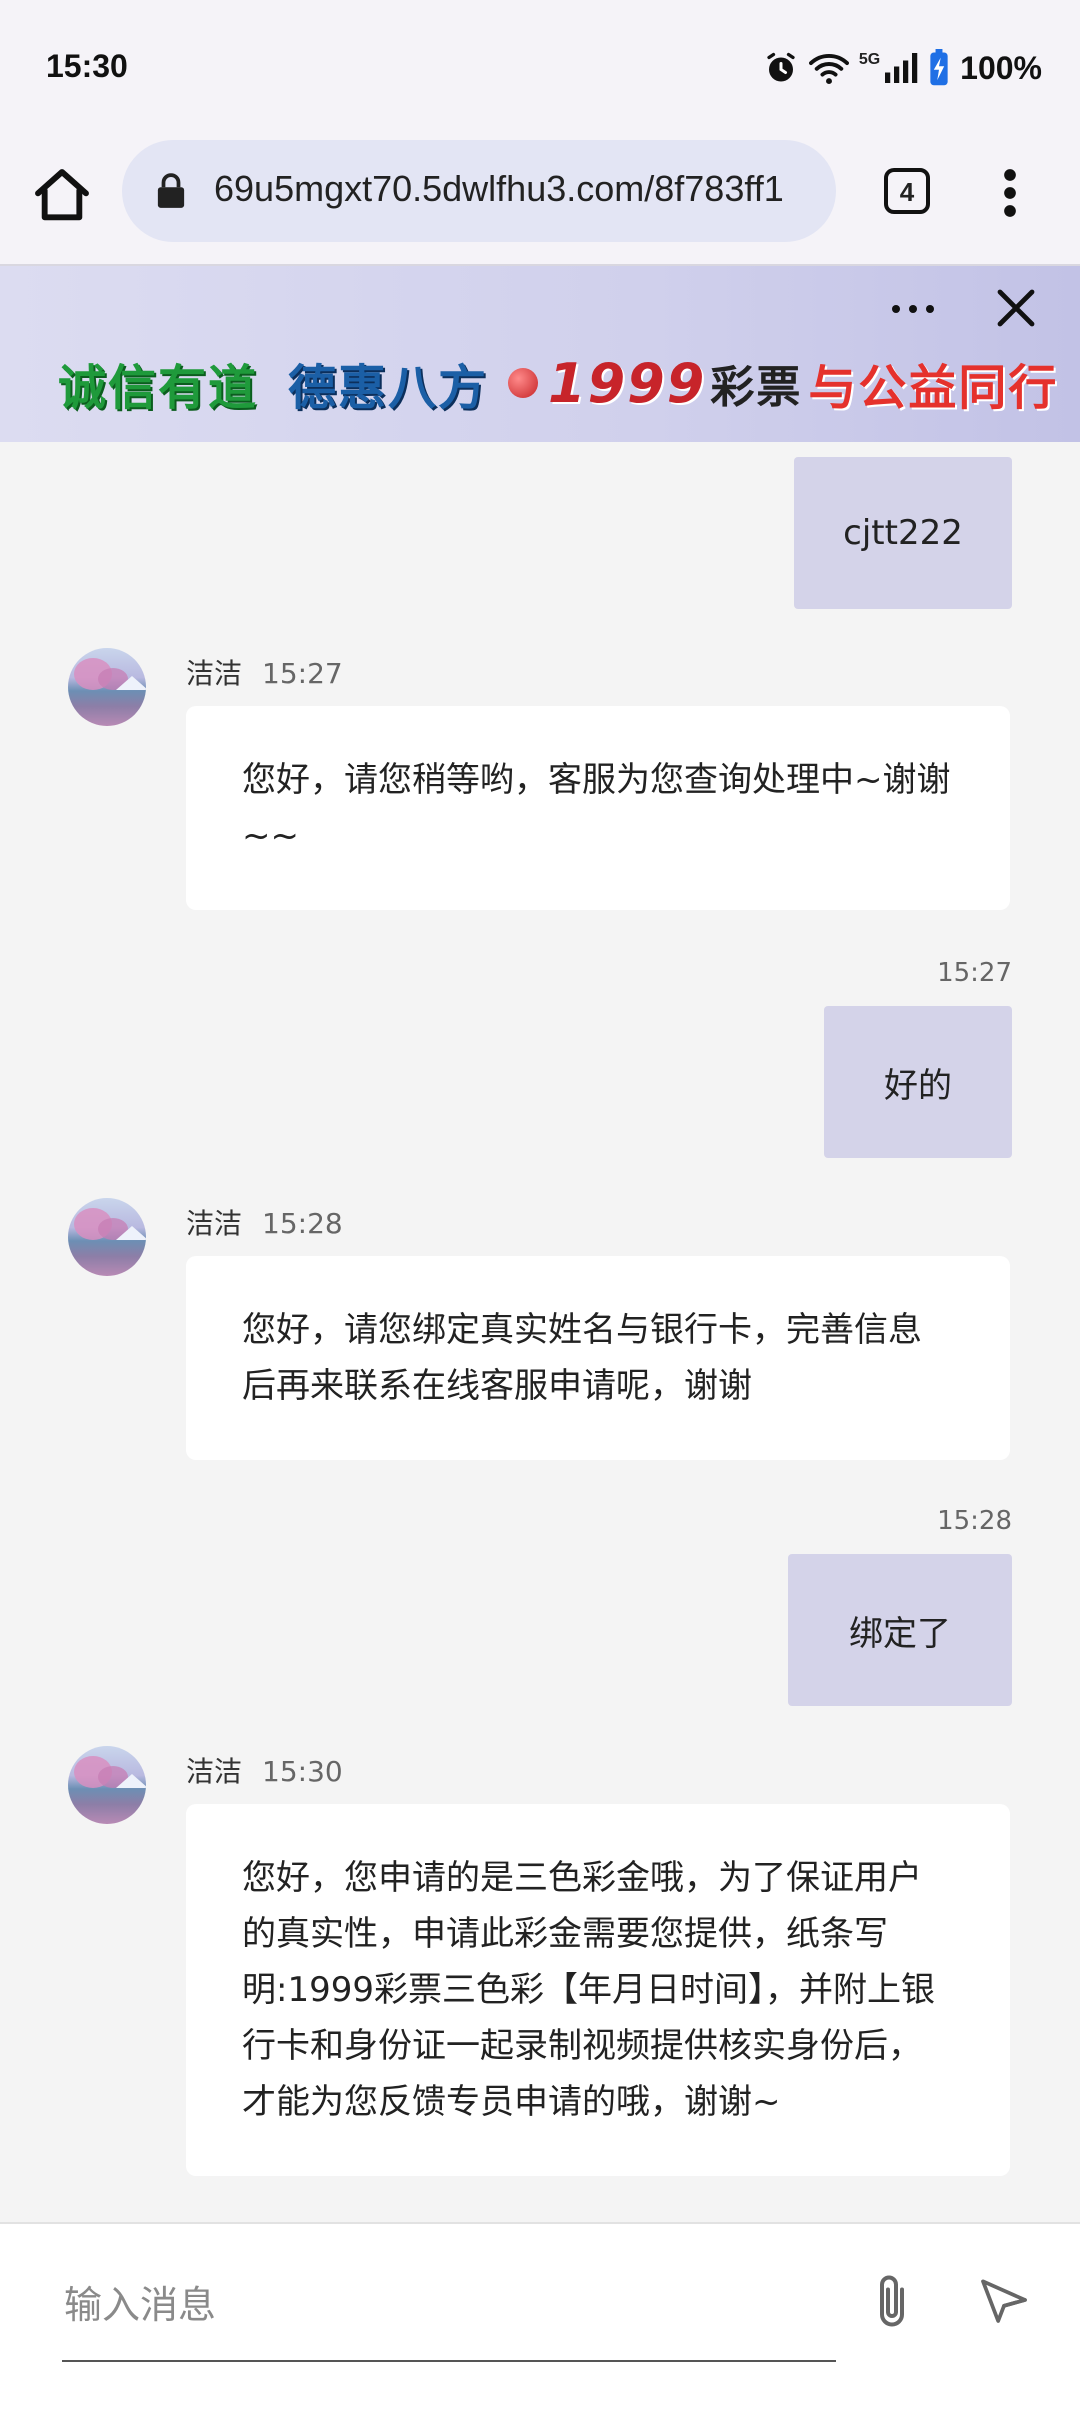  I want to click on incoming-message: 您好，请您绑定真实姓名与银行卡，完善信息后再来联系在线客服申请呢，谢谢, so click(598, 1358).